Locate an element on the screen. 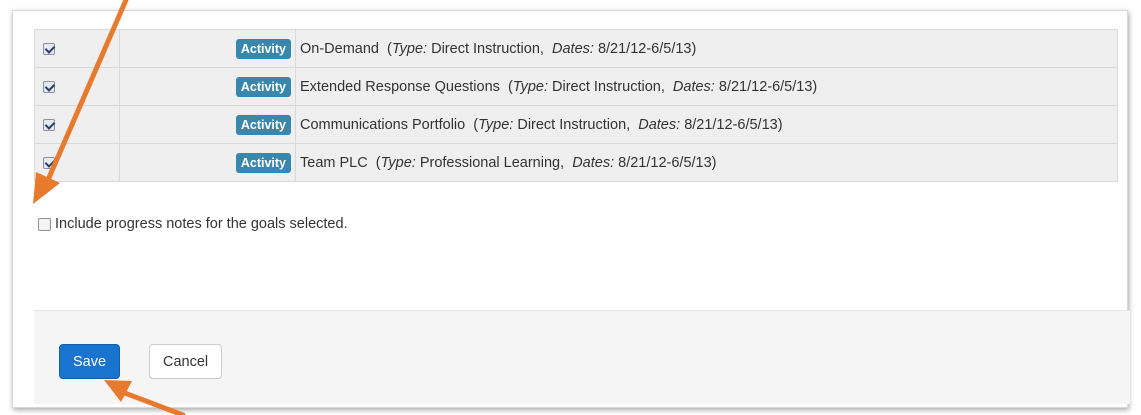 The height and width of the screenshot is (415, 1141). activity-title: Team PLC is located at coordinates (334, 162).